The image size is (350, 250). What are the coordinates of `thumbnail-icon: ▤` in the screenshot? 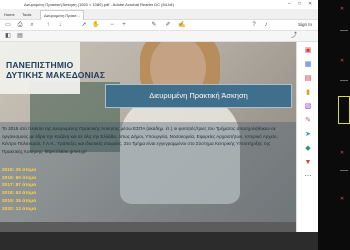 It's located at (20, 36).